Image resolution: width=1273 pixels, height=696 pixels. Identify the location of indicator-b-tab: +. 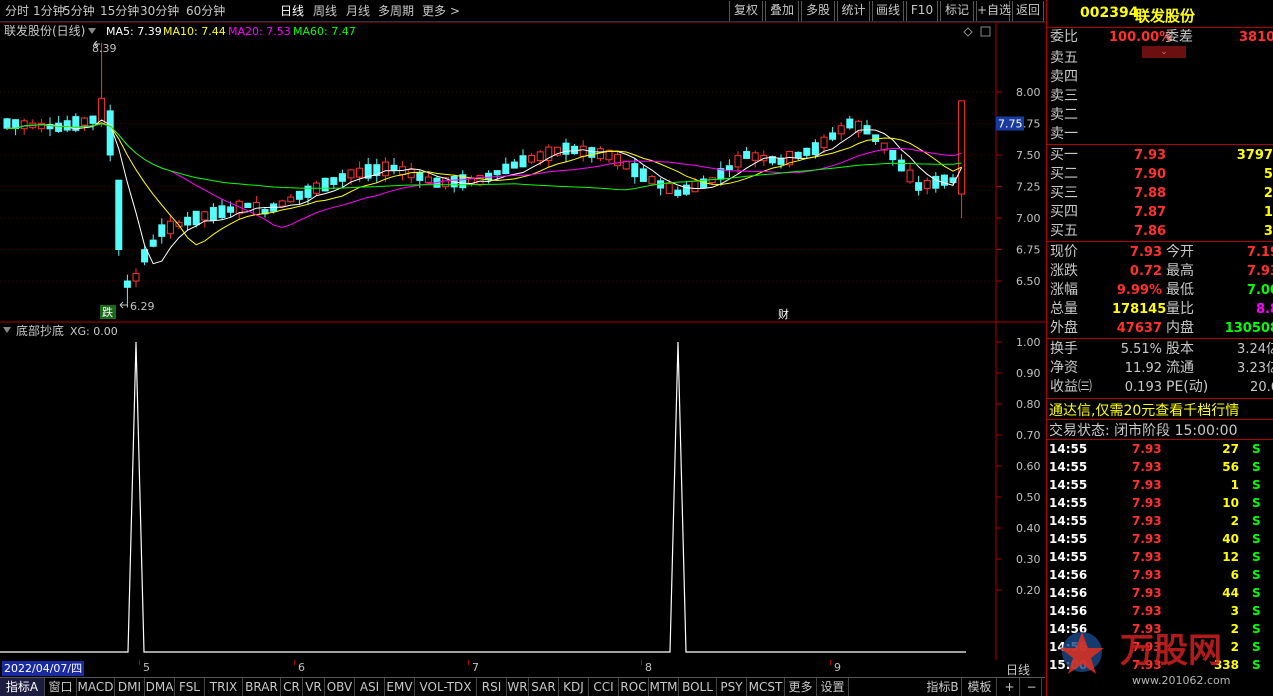
(1010, 687).